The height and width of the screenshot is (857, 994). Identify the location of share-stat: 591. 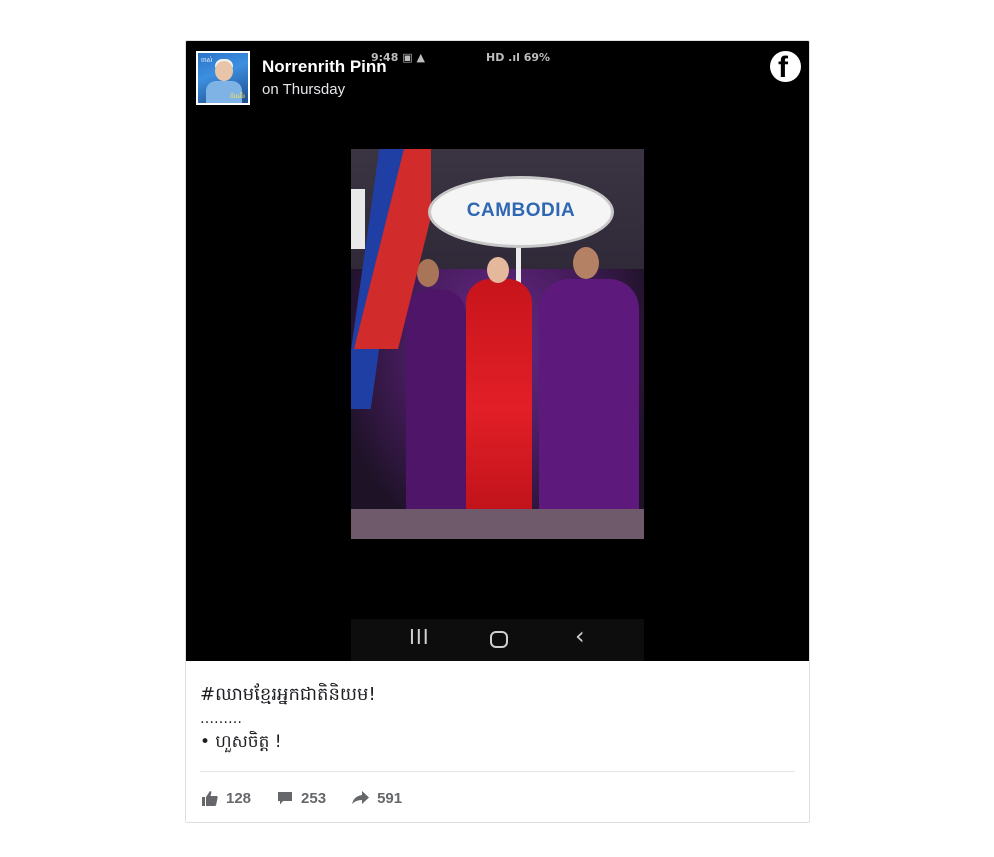
(377, 798).